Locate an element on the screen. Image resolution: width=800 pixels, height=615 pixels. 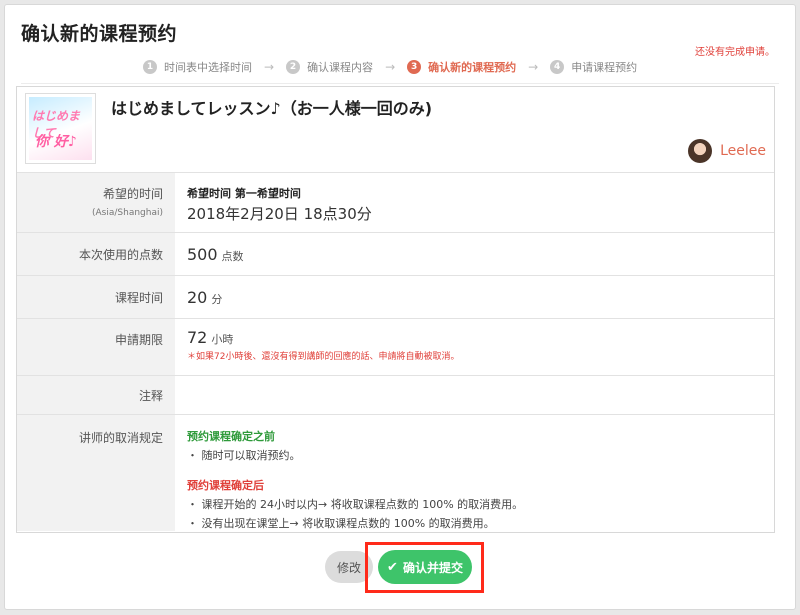
deadline-unit: 小時 is located at coordinates (222, 339).